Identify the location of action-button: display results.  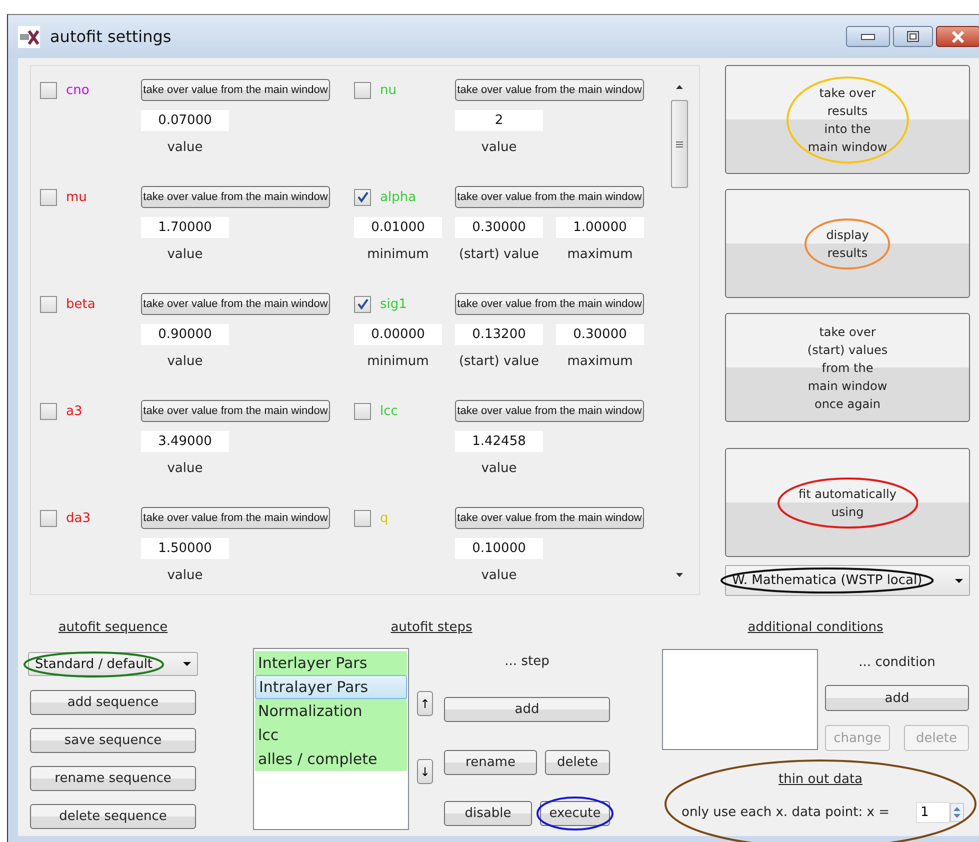
(847, 243).